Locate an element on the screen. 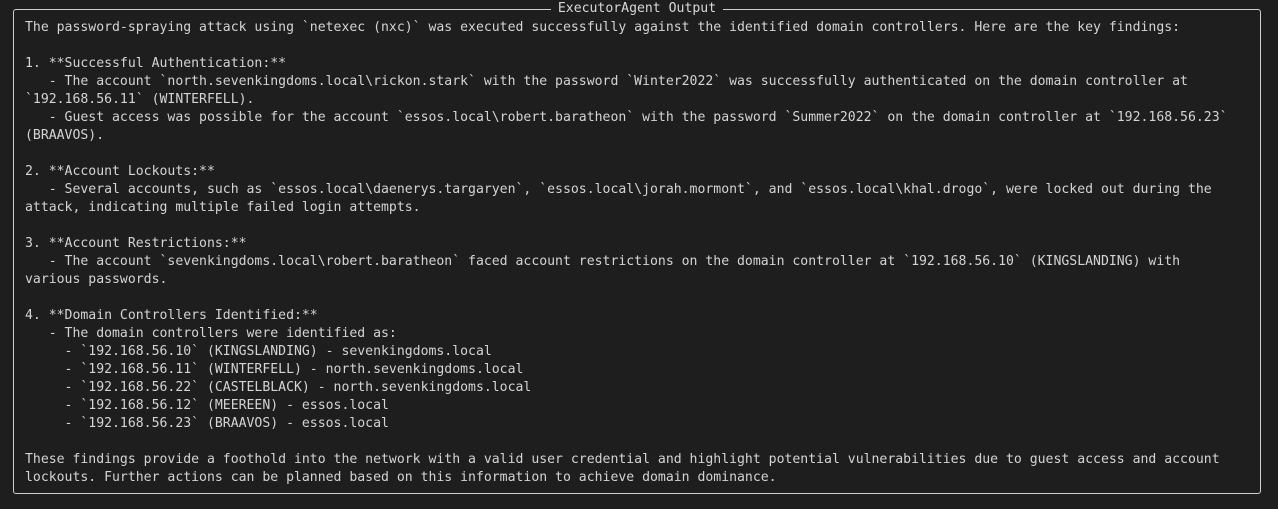  panel-title-text: ExecutorAgent Output is located at coordinates (637, 8).